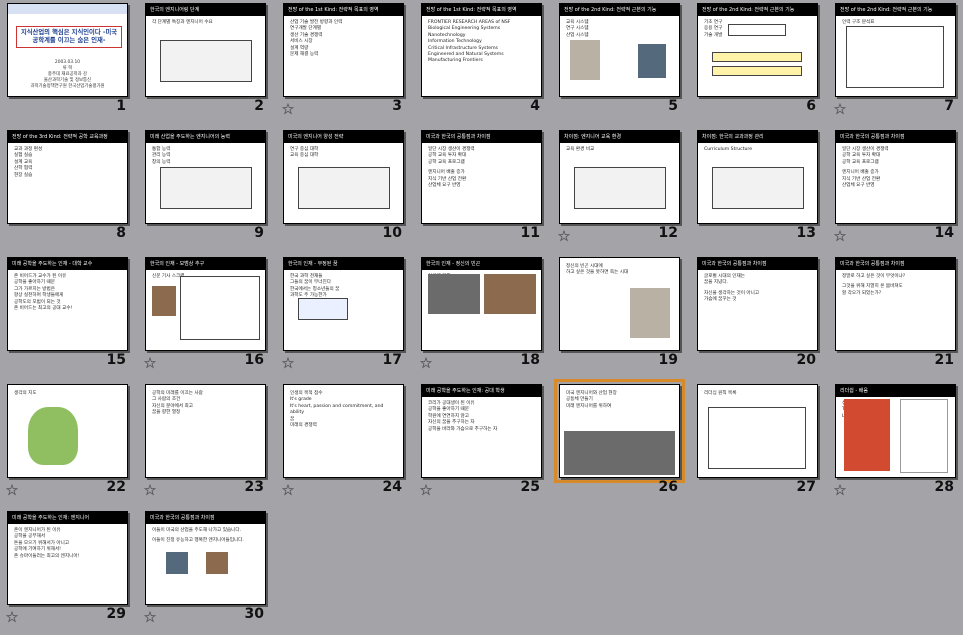  I want to click on slide-thumbnail-cell: 전망 of the 2nd Kind: 전략적 근본의 기능 인력 구조 분석표 7, so click(895, 61).